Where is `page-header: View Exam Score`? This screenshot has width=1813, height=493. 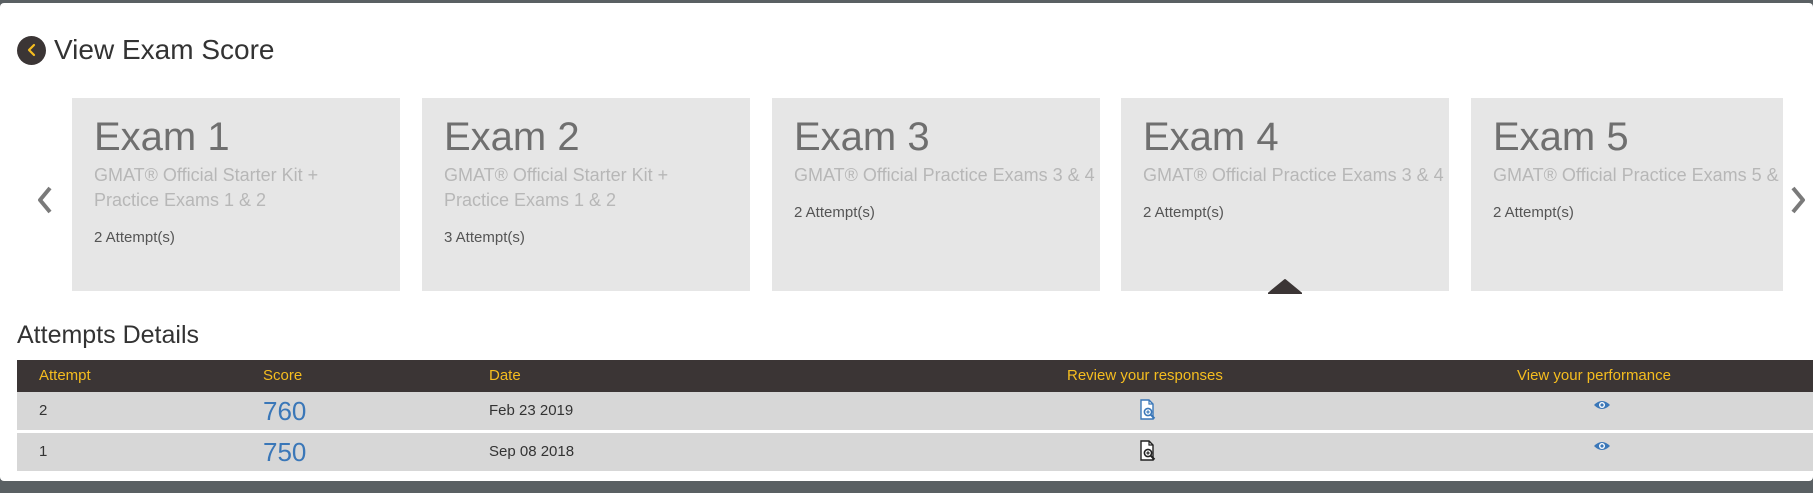 page-header: View Exam Score is located at coordinates (145, 50).